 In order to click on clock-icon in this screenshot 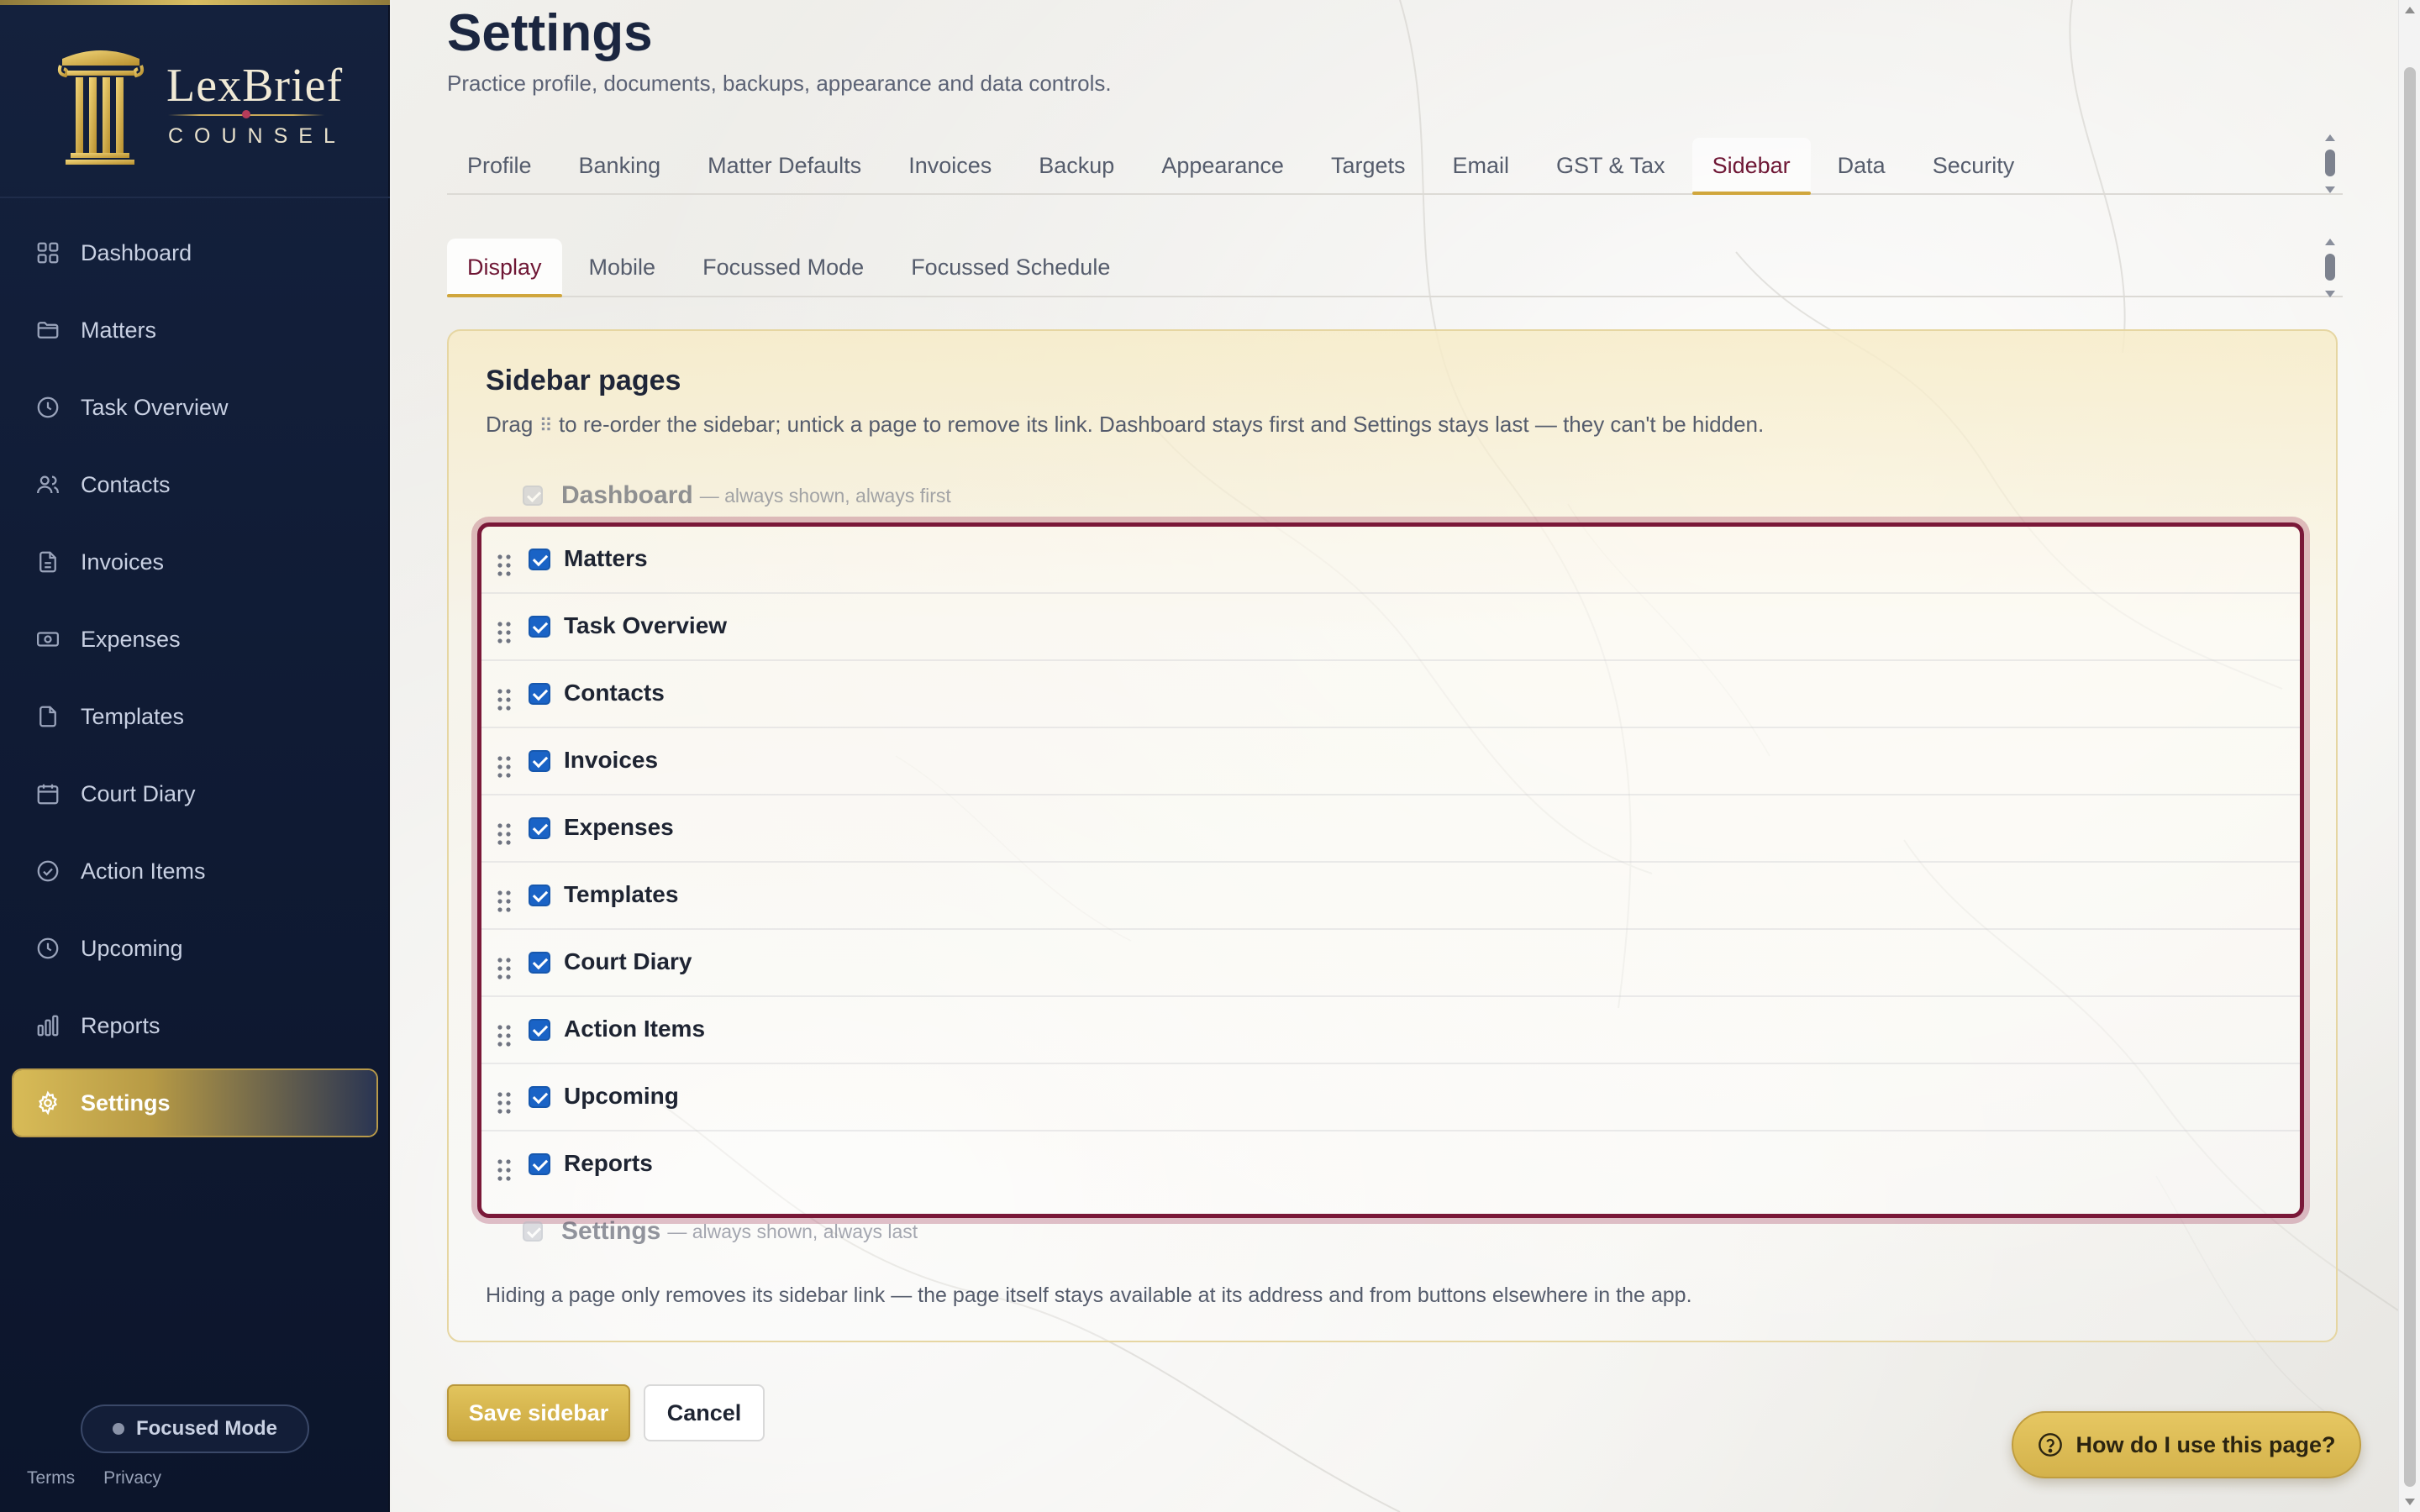, I will do `click(47, 407)`.